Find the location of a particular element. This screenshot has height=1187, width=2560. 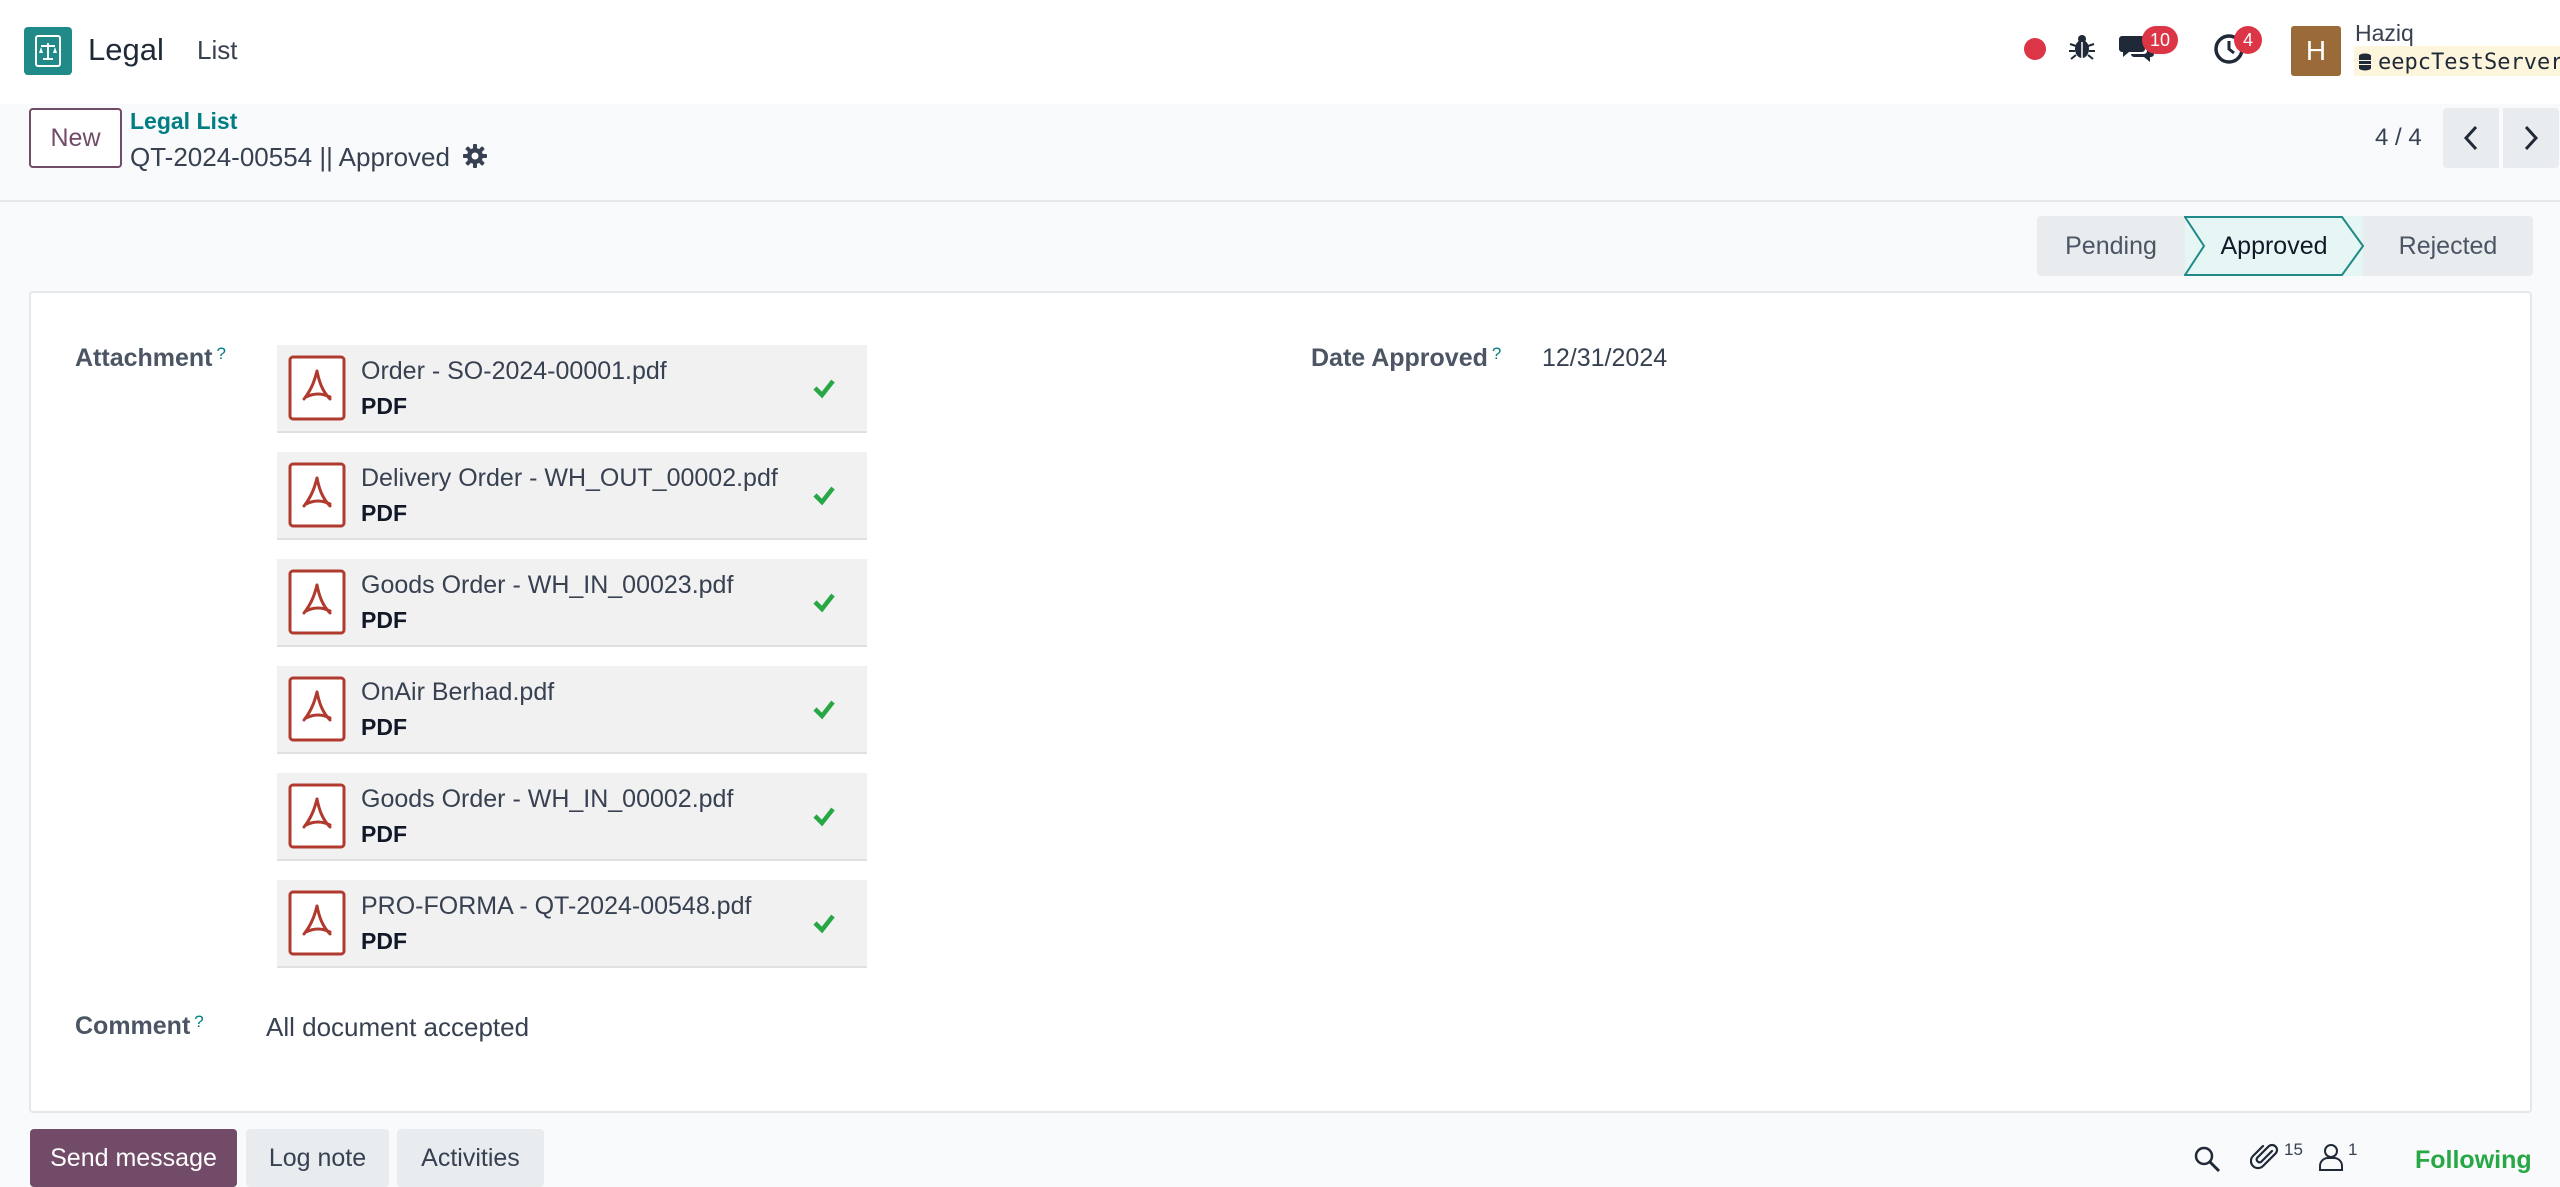

date-approved-label: Date Approved? is located at coordinates (1406, 358).